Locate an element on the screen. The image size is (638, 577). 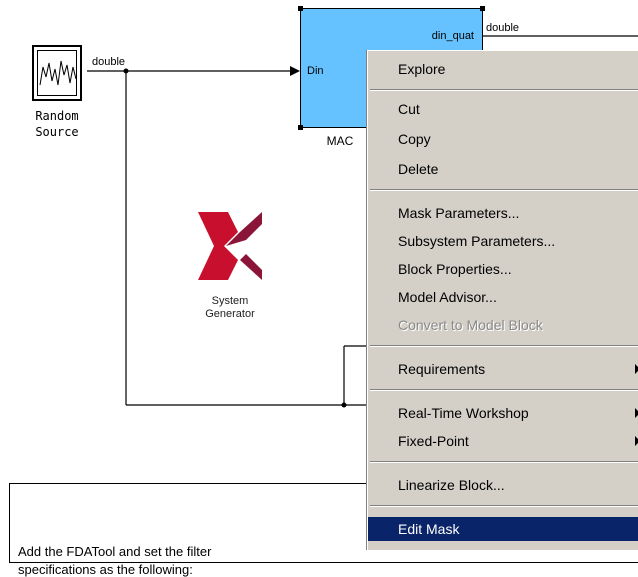
random-source-block is located at coordinates (57, 73).